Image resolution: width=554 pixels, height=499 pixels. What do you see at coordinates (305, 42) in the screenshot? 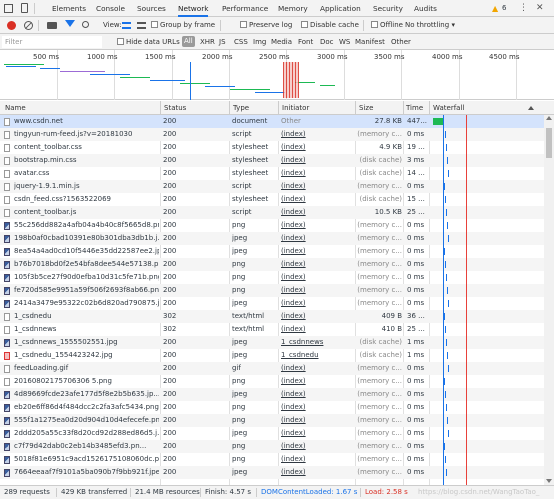
I see `filter-type-font: Font` at bounding box center [305, 42].